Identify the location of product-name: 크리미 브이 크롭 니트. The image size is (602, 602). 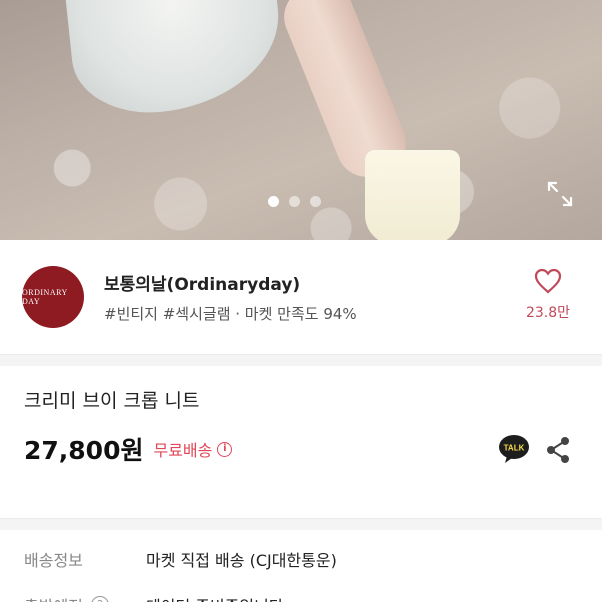
(112, 401).